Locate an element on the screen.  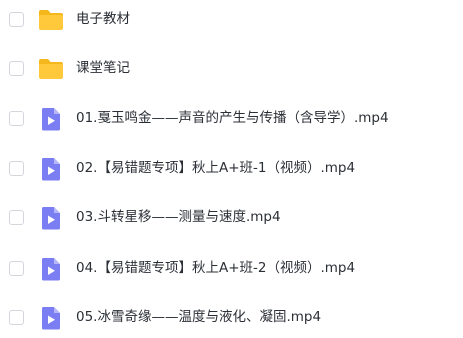
file-name: 02.【易错题专项】秋上A+班-1（视频）.mp4 is located at coordinates (215, 168).